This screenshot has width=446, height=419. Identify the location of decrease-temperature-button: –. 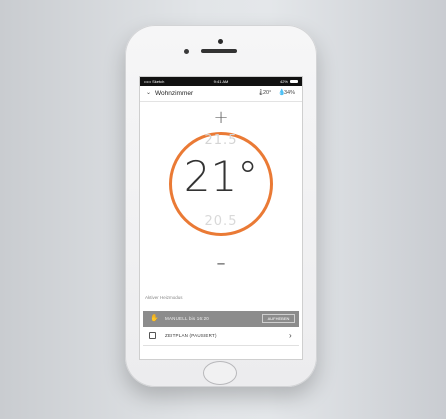
(221, 264).